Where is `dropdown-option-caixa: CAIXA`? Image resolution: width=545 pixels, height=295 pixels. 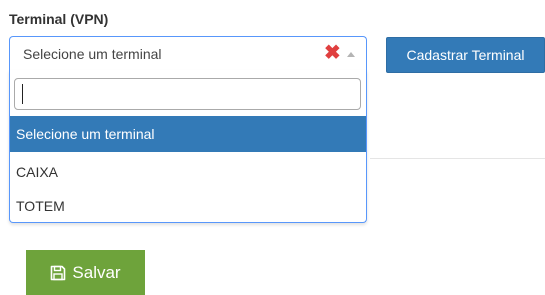 dropdown-option-caixa: CAIXA is located at coordinates (188, 172).